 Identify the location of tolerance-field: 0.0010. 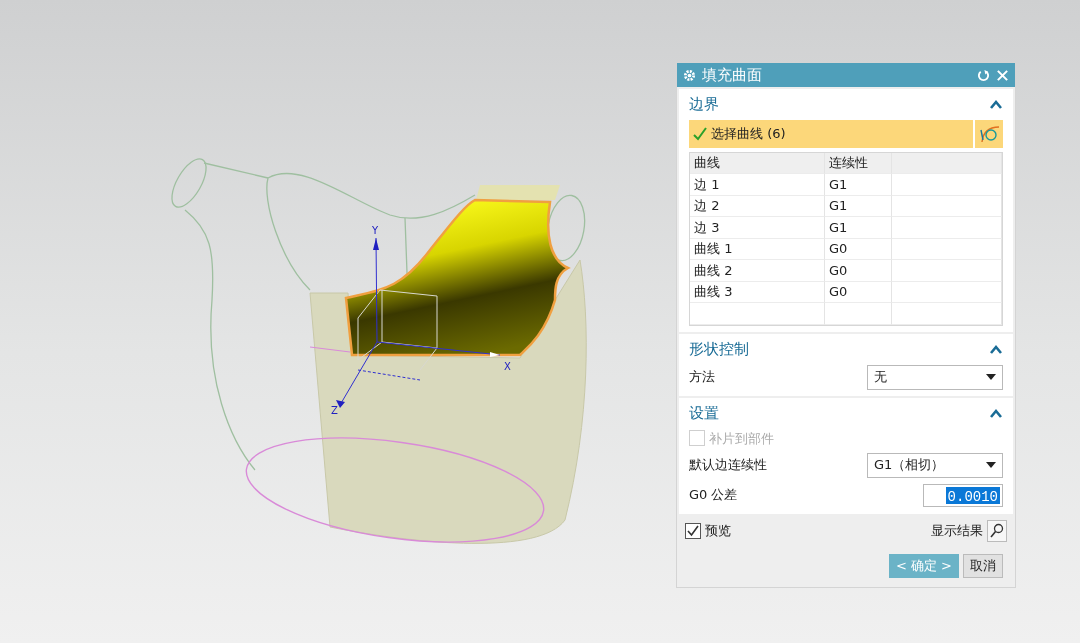
(963, 495).